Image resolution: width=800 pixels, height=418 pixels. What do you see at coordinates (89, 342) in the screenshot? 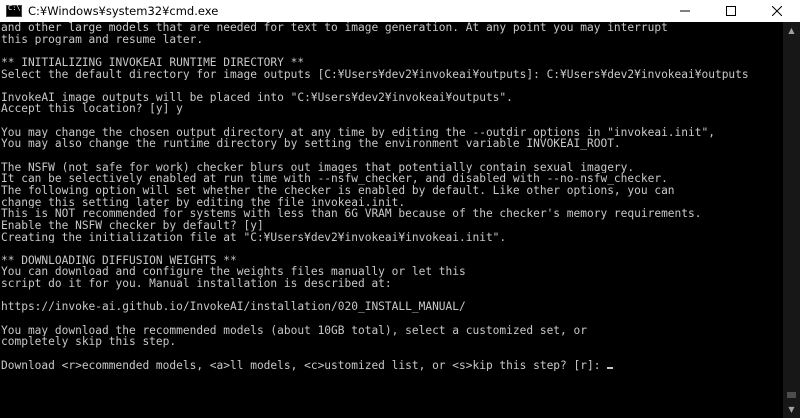
I see `console-line: completely skip this step.` at bounding box center [89, 342].